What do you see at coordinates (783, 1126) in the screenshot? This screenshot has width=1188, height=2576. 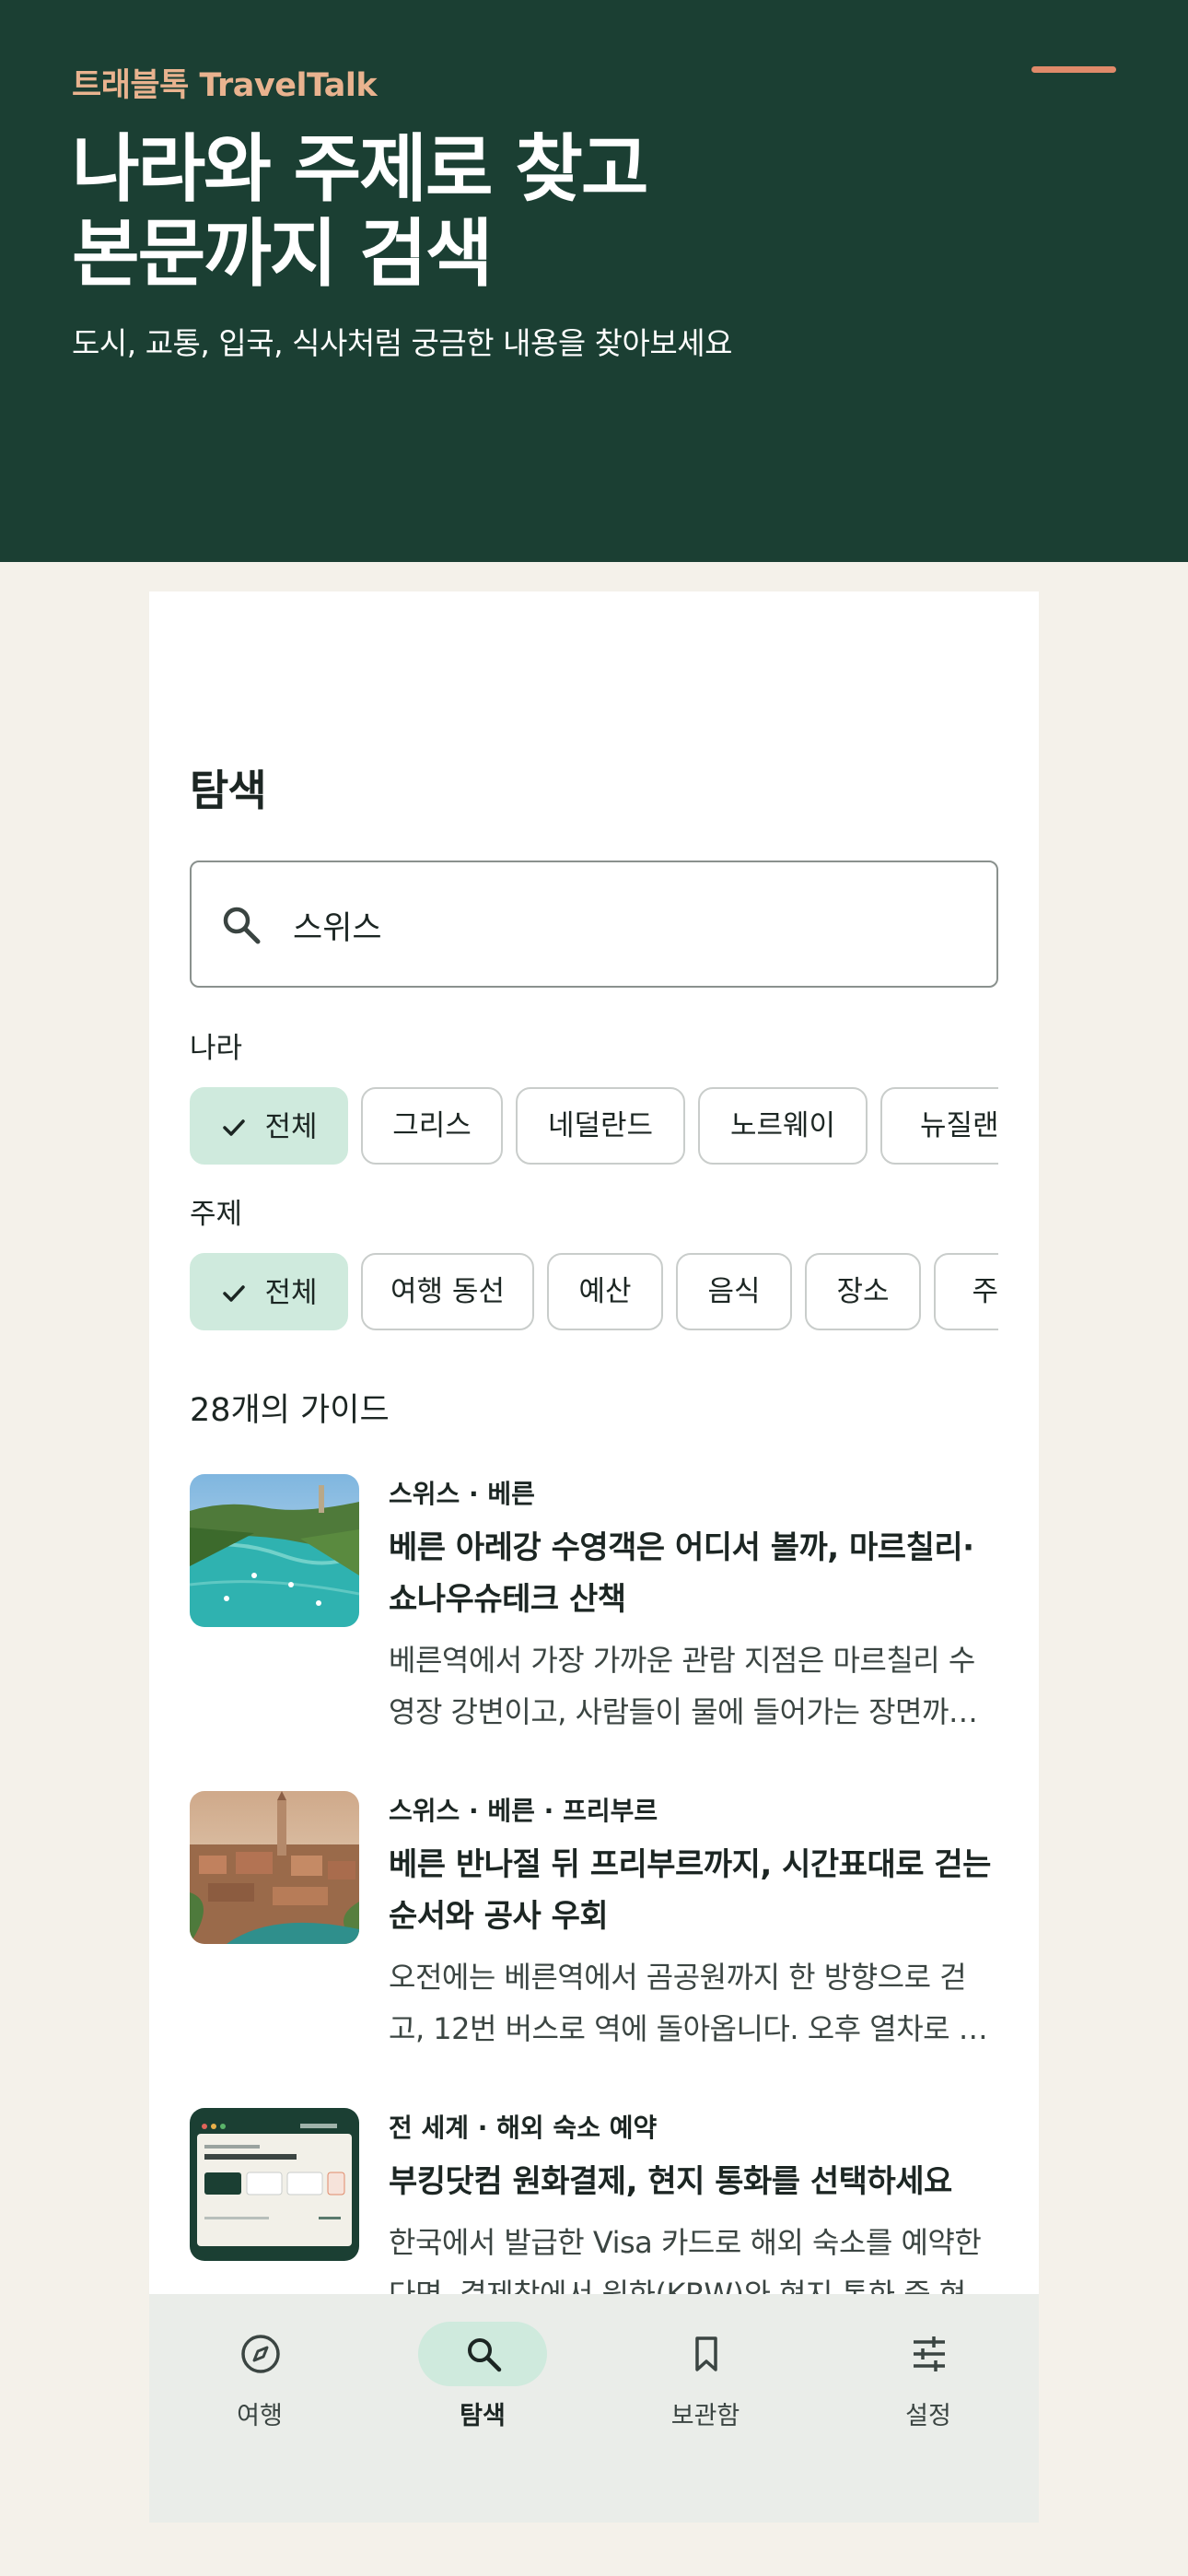 I see `country-chip-norway: 노르웨이` at bounding box center [783, 1126].